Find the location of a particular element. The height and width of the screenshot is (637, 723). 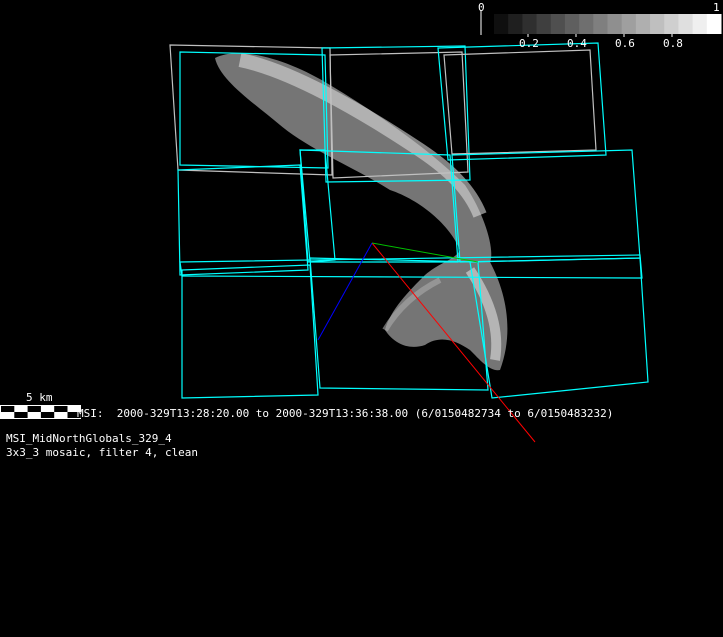

scale-bar-label: 5 km is located at coordinates (39, 397).